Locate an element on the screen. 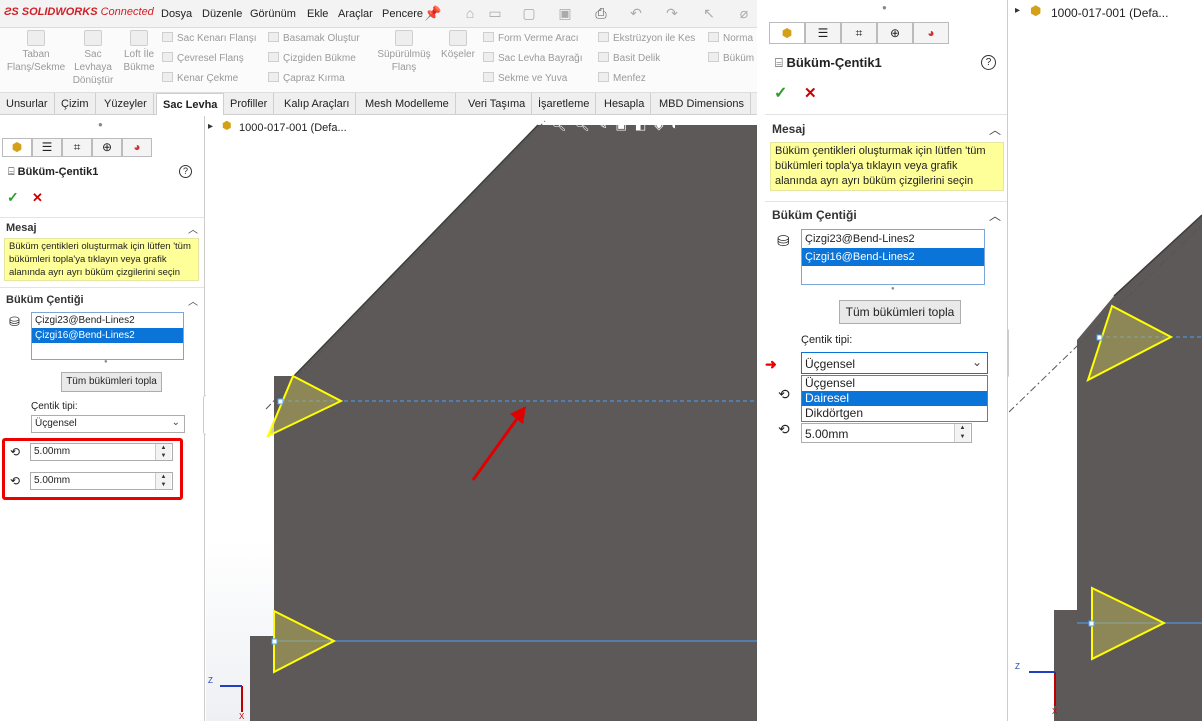 The width and height of the screenshot is (1202, 721). tab-mesh-modelleme: Mesh Modelleme is located at coordinates (407, 104).